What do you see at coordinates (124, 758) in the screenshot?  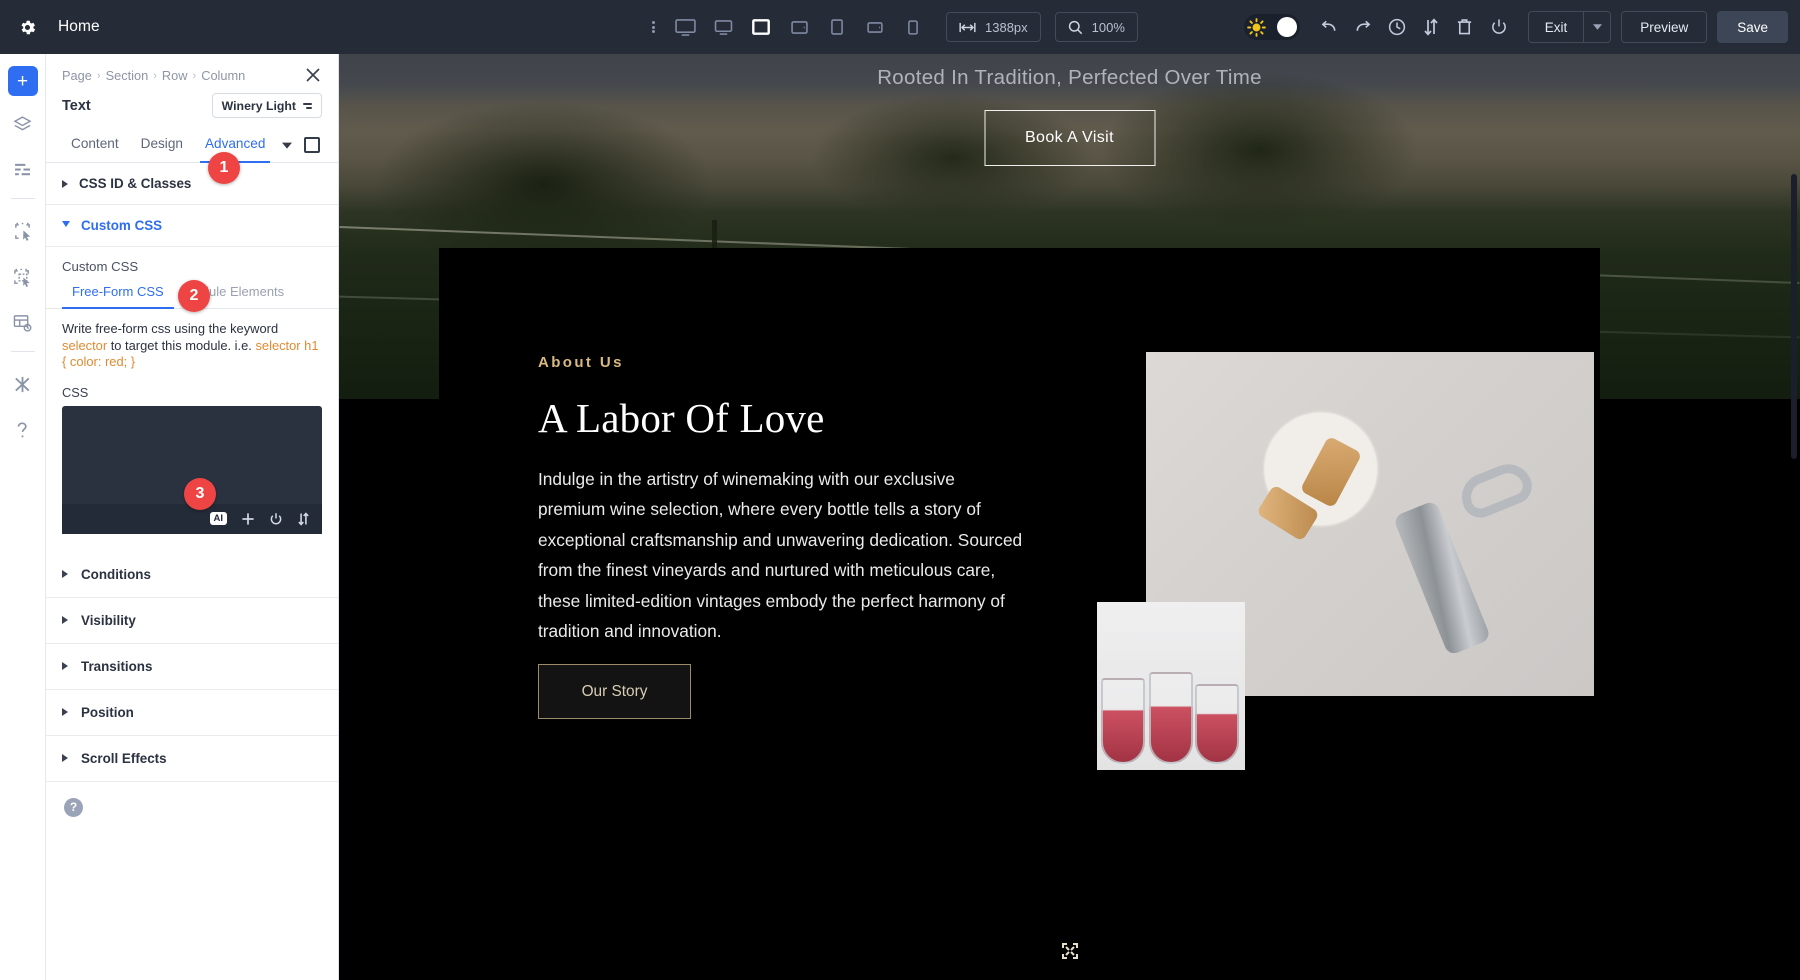 I see `accordion-label: Scroll Effects` at bounding box center [124, 758].